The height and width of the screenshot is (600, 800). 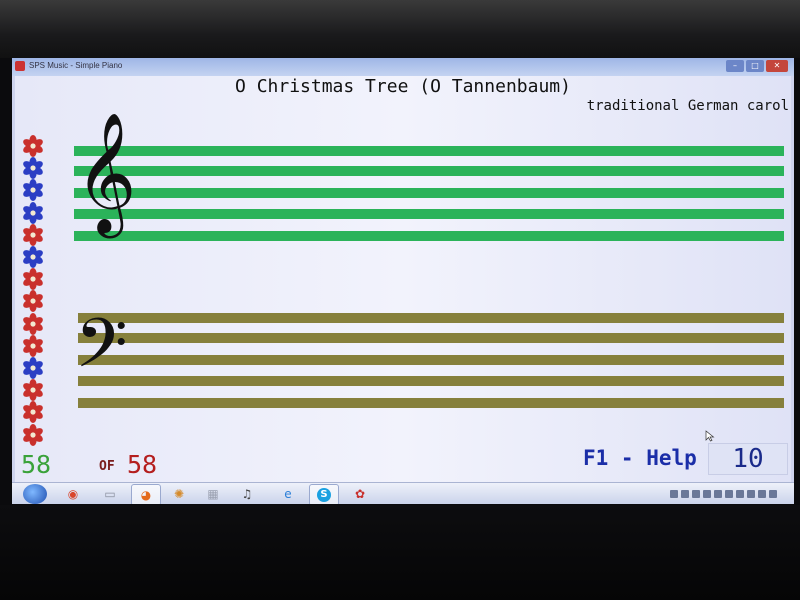 I want to click on treble-clef-icon: 𝄞, so click(x=106, y=172).